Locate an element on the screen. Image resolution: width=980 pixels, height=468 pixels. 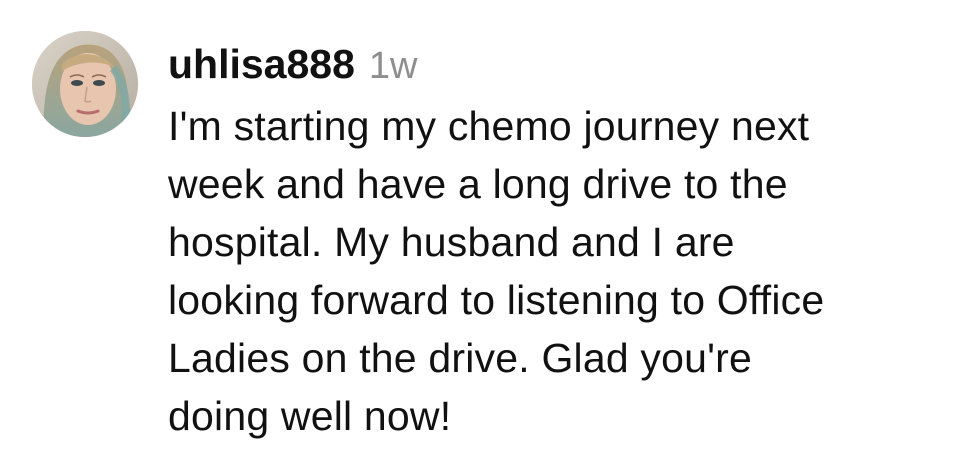
comment-header: uhlisa888 1w is located at coordinates (292, 64).